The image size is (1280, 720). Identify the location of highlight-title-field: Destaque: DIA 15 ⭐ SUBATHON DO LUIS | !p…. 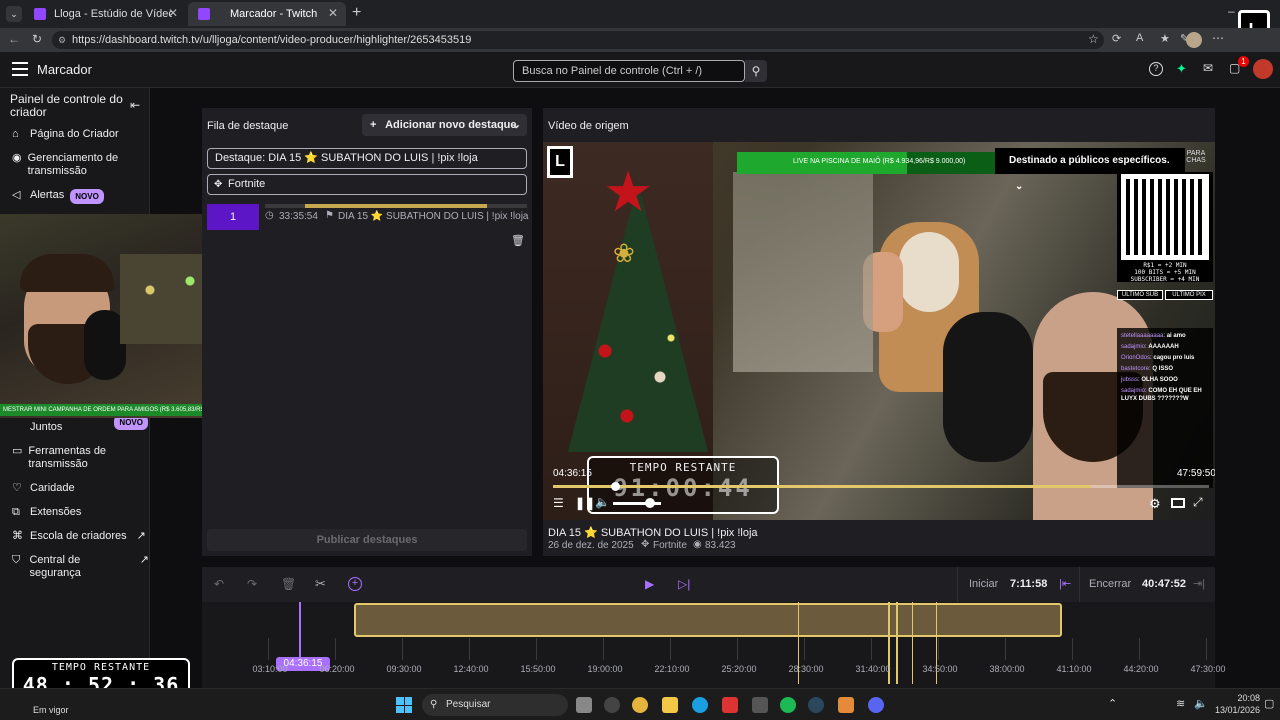
(367, 158).